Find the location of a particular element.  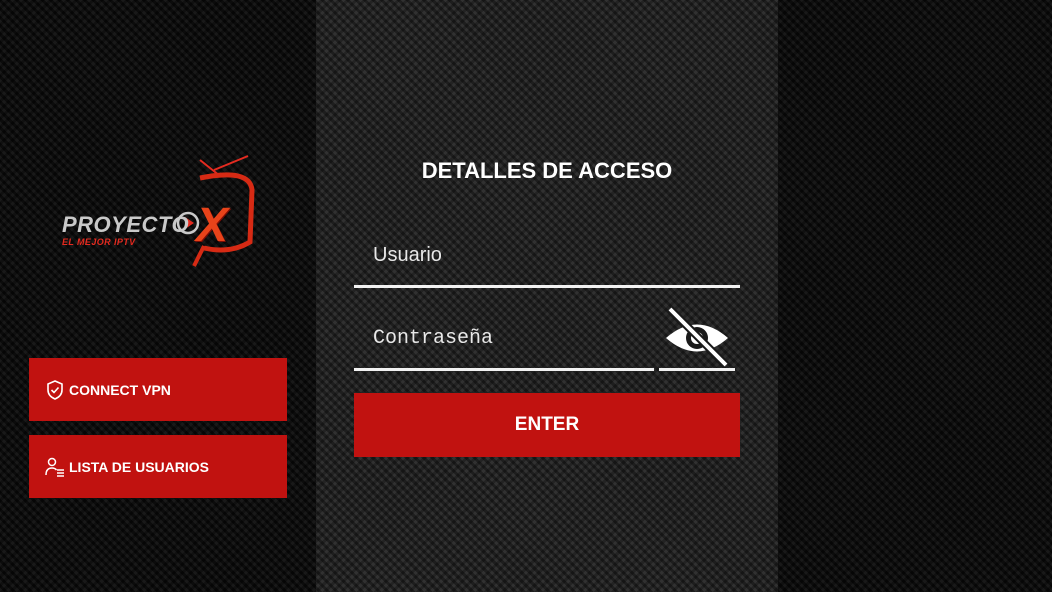

brand-tagline: EL MEJOR IPTV is located at coordinates (99, 242).